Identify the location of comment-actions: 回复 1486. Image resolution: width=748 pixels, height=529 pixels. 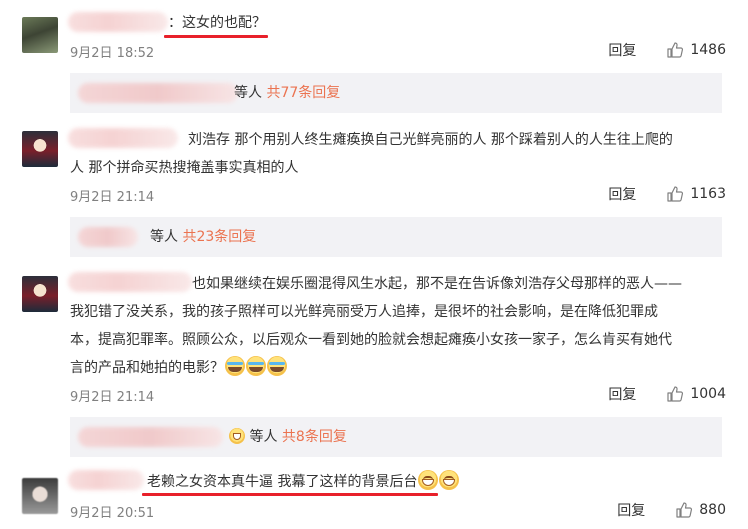
(667, 50).